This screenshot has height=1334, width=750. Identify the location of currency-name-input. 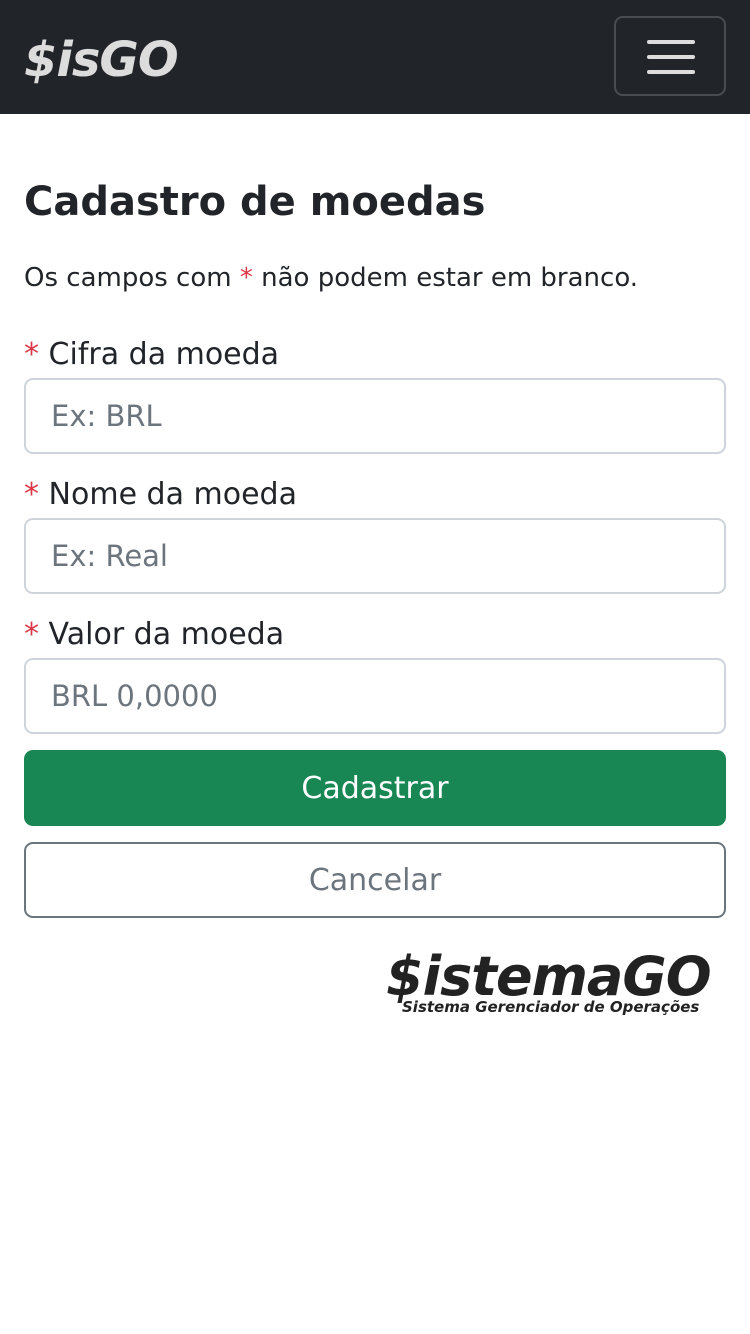
(375, 556).